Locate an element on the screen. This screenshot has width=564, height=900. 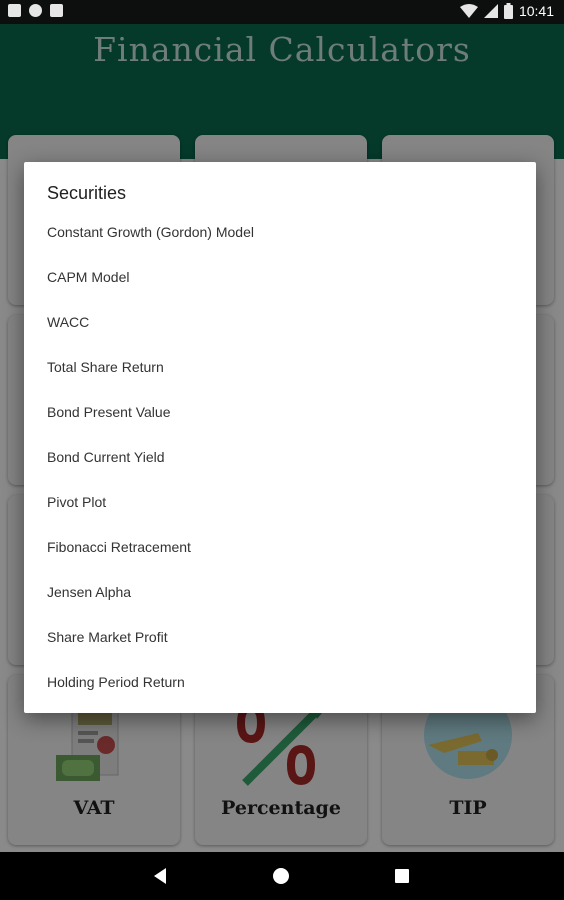
vat-label: VAT is located at coordinates (94, 808).